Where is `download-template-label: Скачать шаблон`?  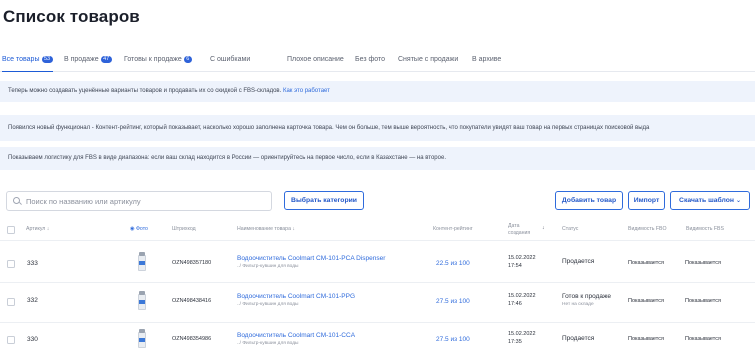 download-template-label: Скачать шаблон is located at coordinates (707, 200).